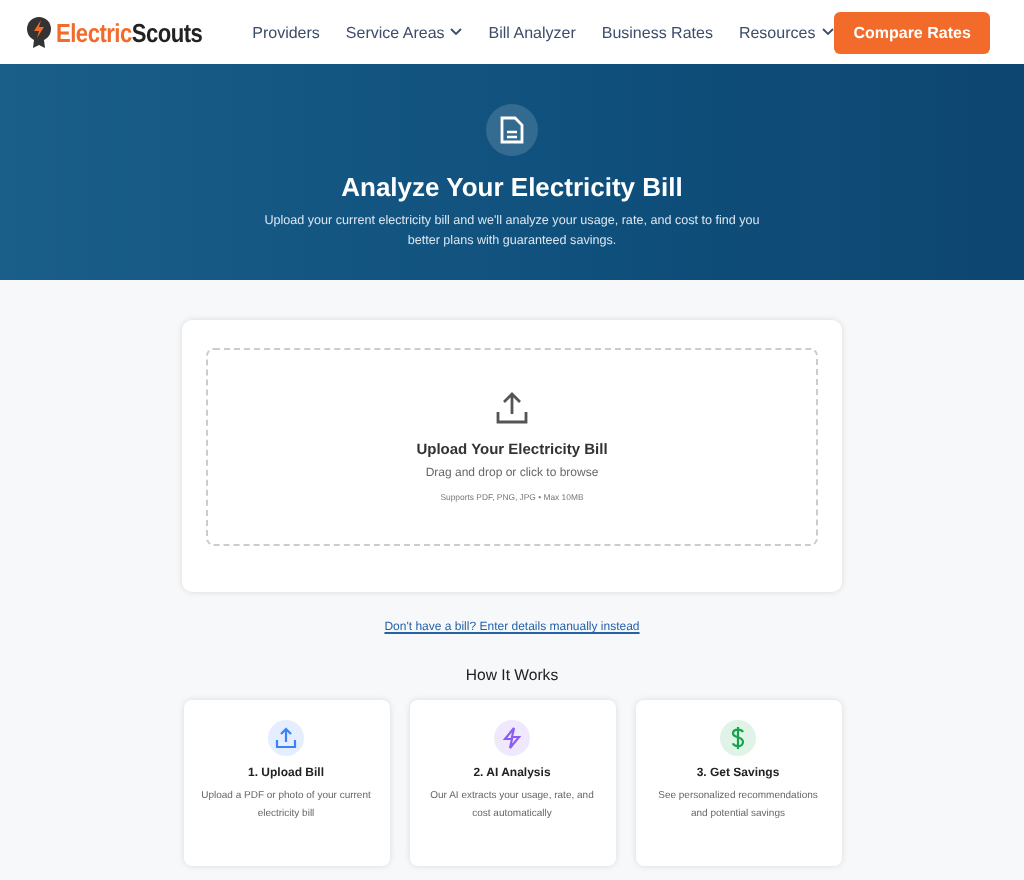 The height and width of the screenshot is (880, 1024). Describe the element at coordinates (512, 408) in the screenshot. I see `upload-icon` at that location.